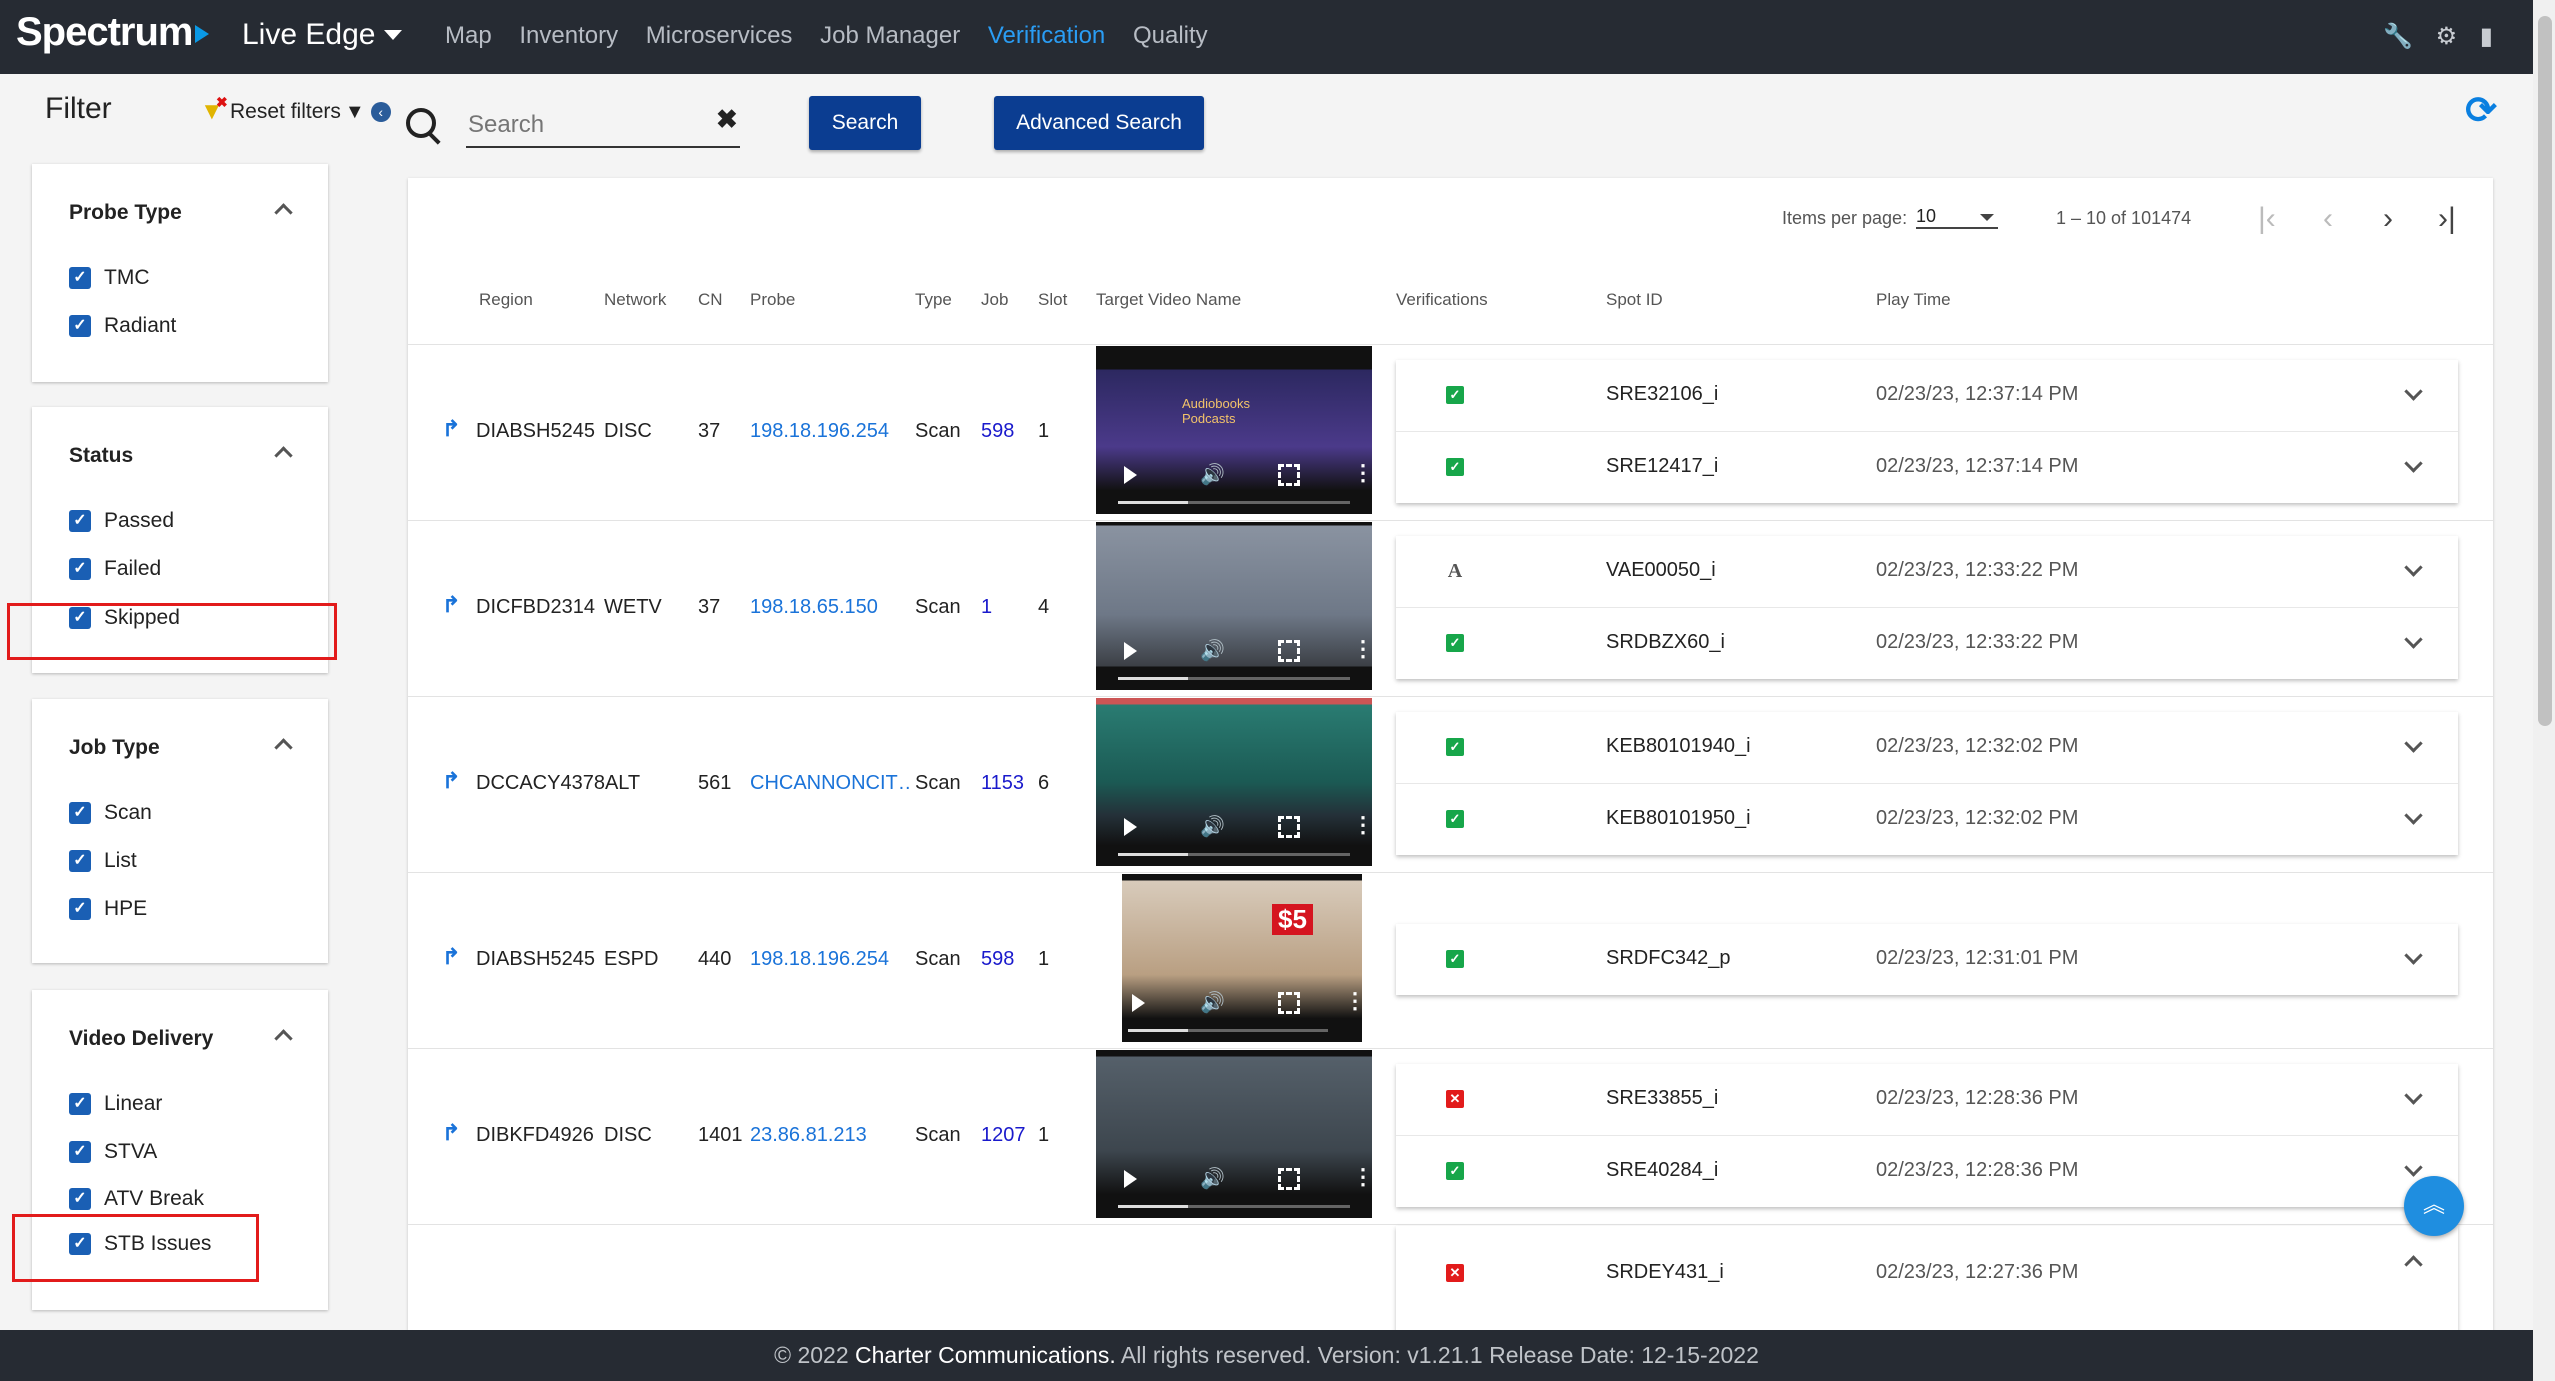  Describe the element at coordinates (1913, 300) in the screenshot. I see `column-header-play-time: Play Time` at that location.